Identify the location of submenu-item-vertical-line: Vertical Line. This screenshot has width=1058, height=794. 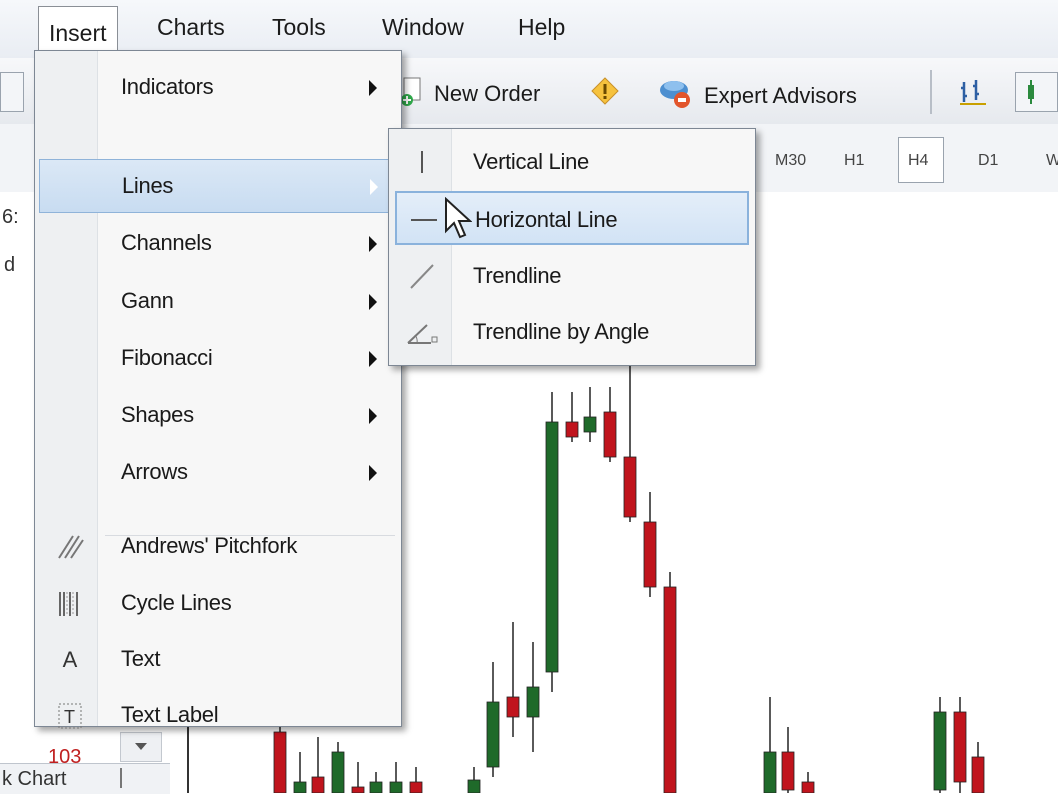
(572, 162).